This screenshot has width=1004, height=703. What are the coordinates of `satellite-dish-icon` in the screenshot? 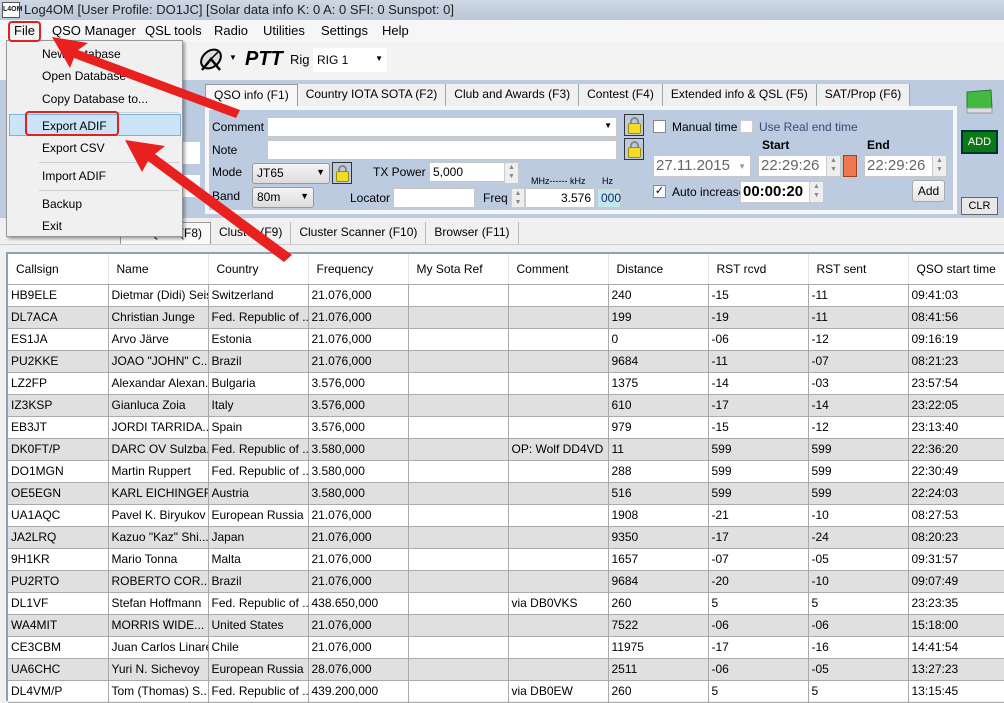 It's located at (212, 60).